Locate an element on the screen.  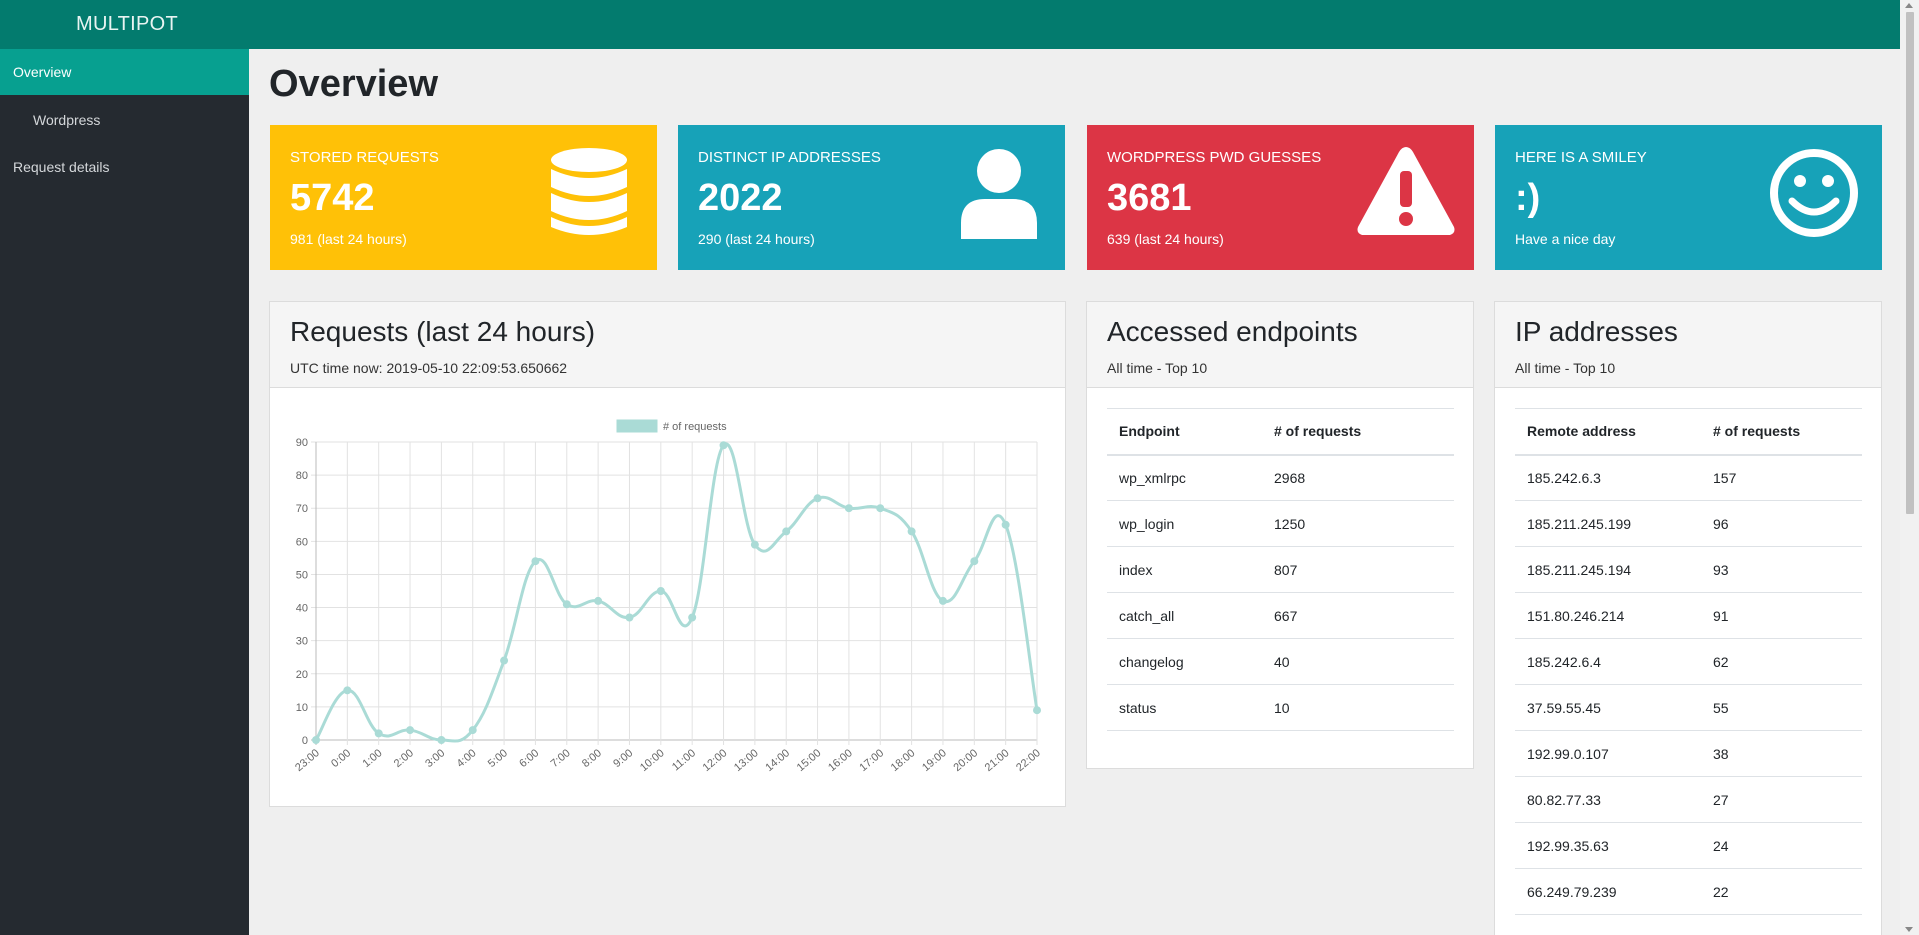
endpoint-cell: changelog is located at coordinates (1184, 661).